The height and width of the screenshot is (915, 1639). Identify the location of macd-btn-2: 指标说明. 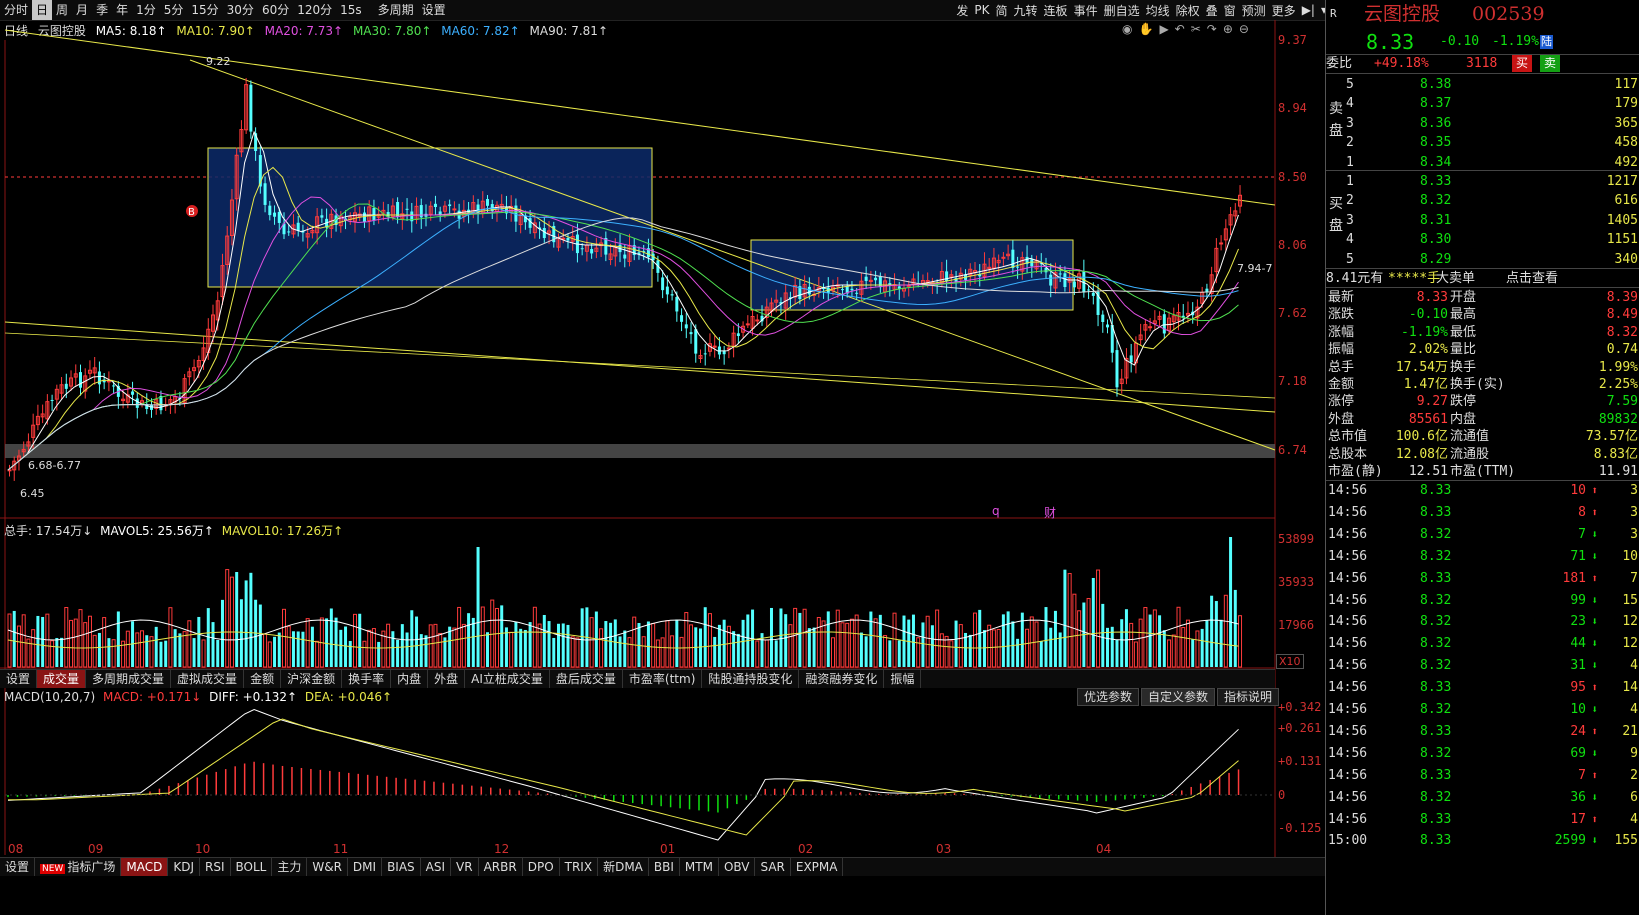
(1248, 697).